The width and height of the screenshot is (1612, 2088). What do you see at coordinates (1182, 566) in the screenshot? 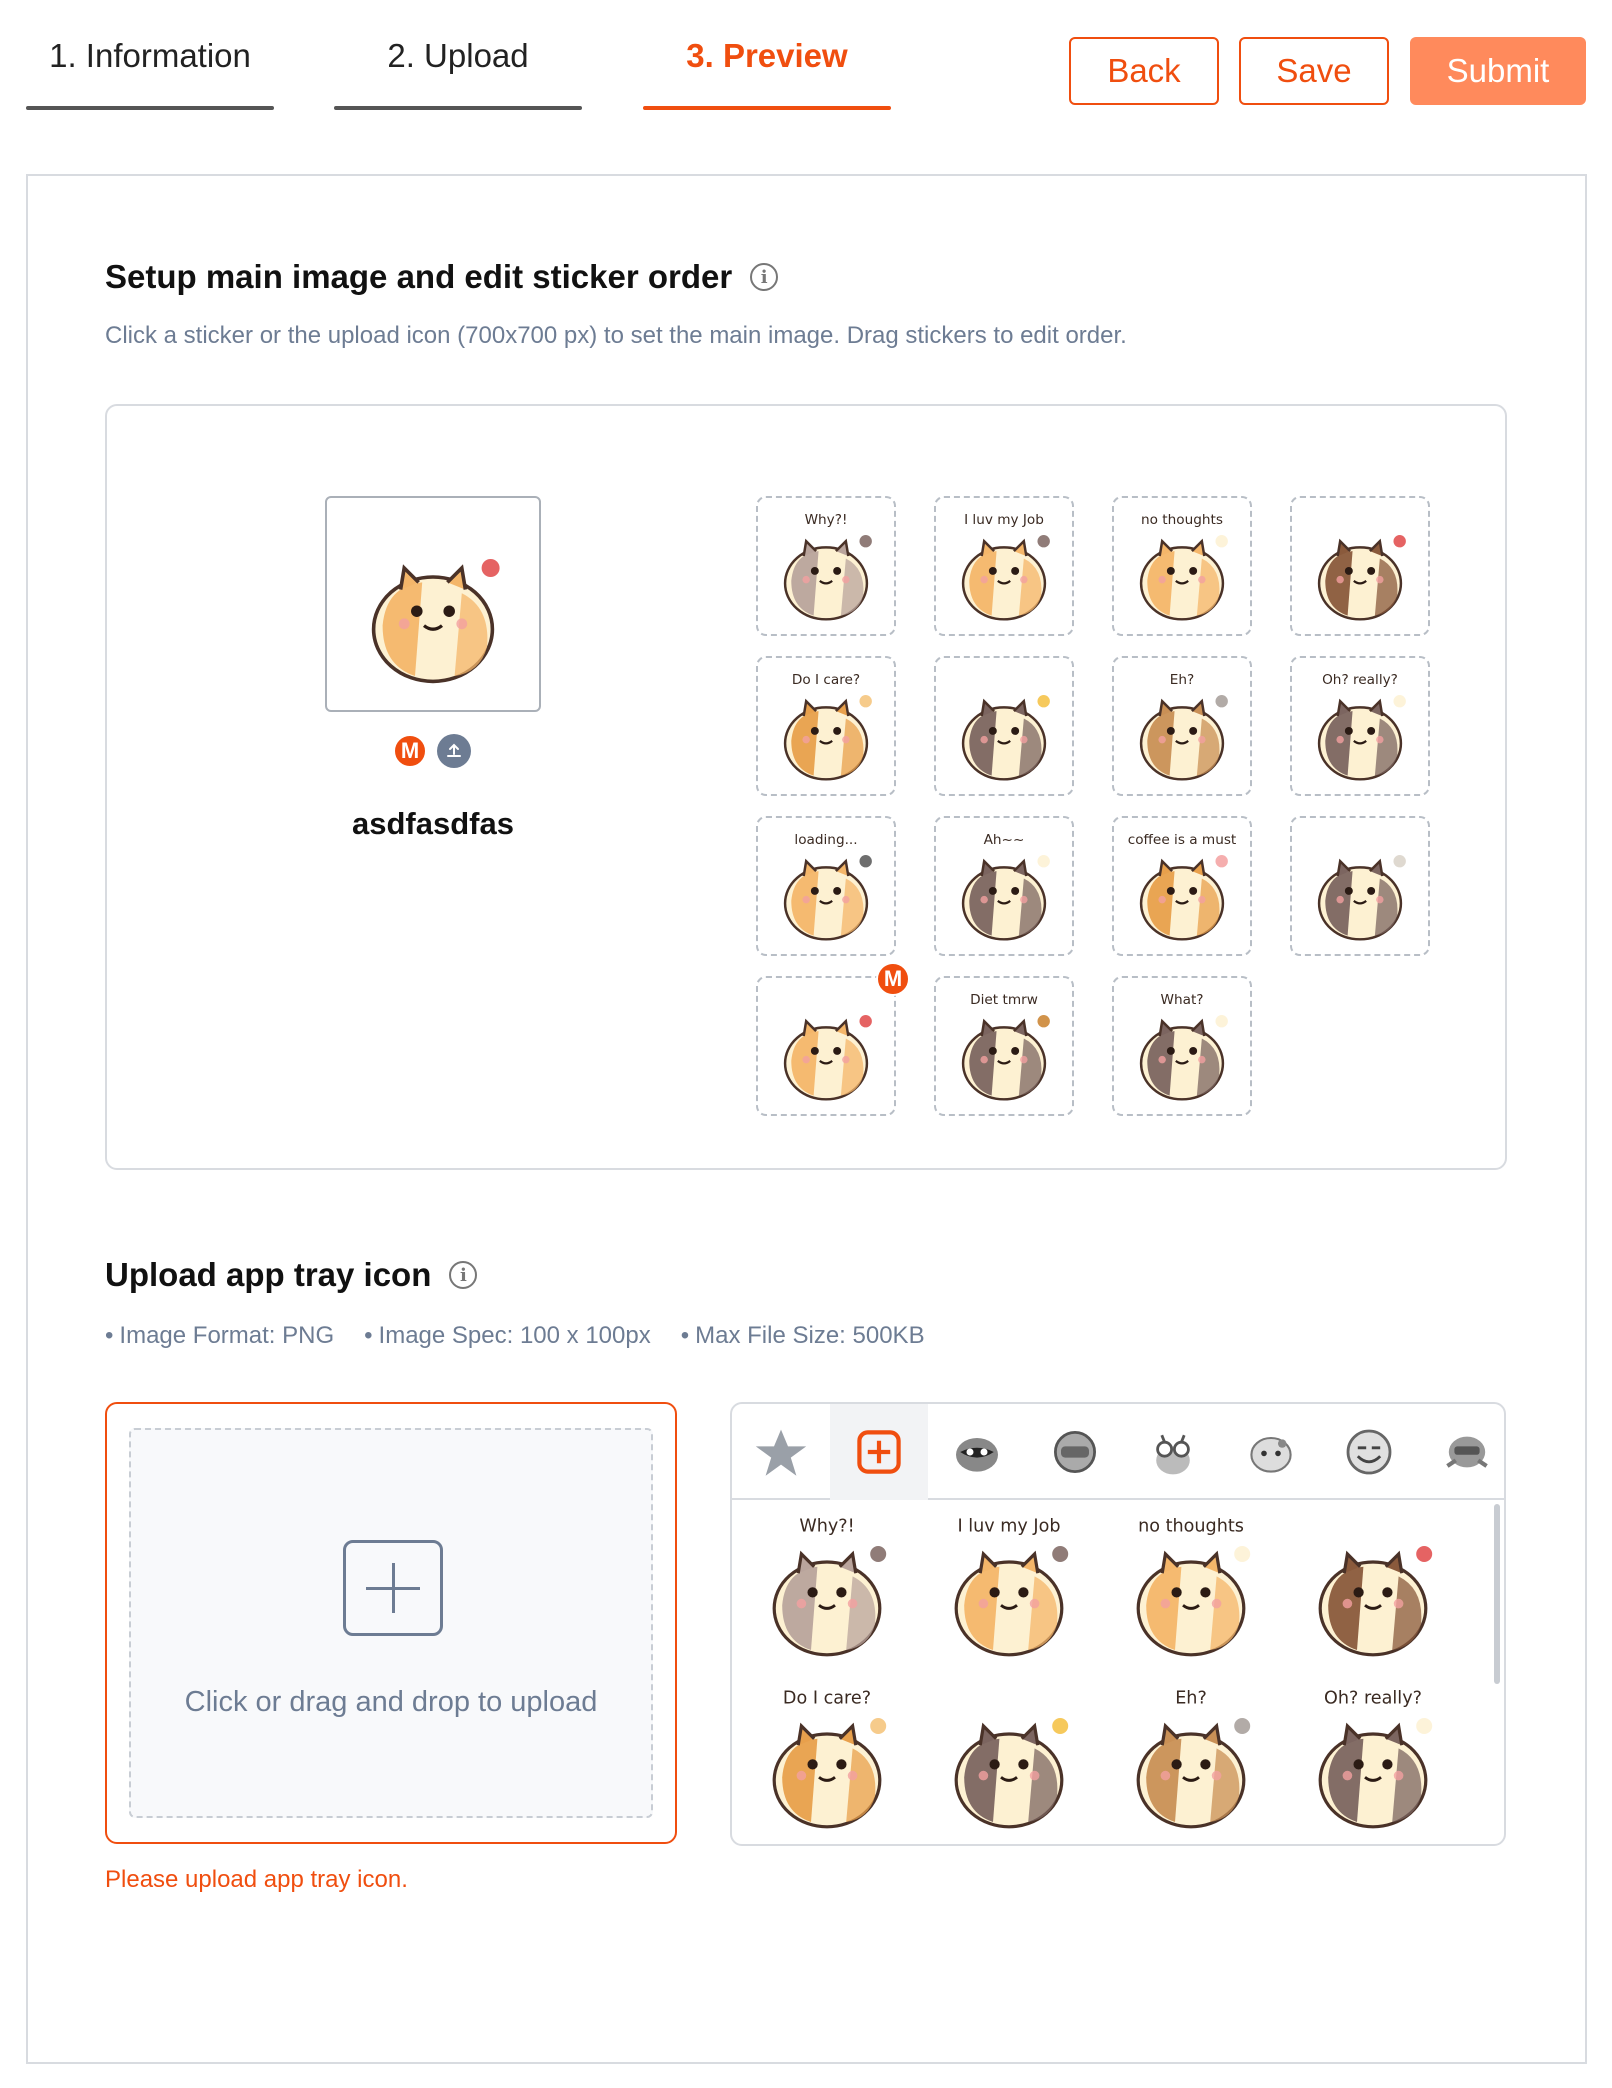
I see `sticker-tile: no thoughts` at bounding box center [1182, 566].